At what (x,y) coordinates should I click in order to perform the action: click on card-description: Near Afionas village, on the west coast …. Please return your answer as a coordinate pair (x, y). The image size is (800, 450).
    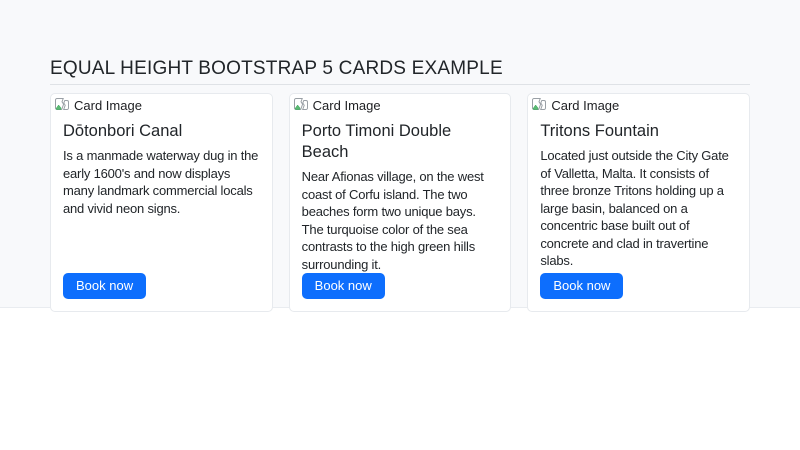
    Looking at the image, I should click on (392, 220).